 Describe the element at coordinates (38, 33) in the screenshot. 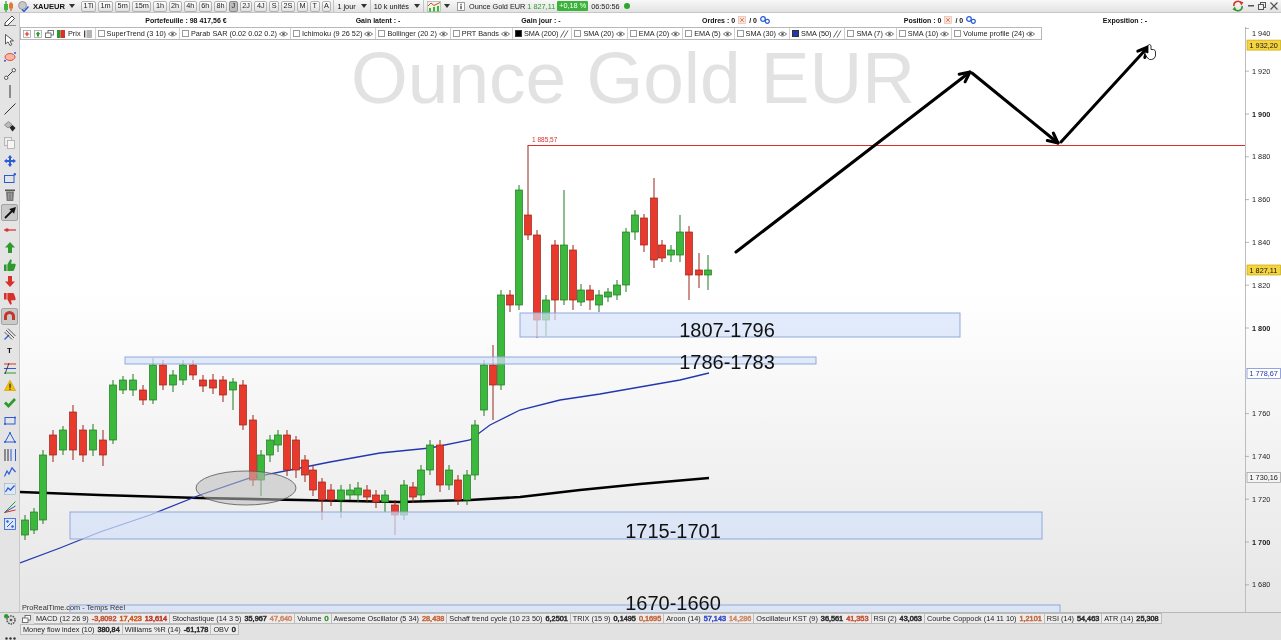

I see `up-box-icon` at that location.